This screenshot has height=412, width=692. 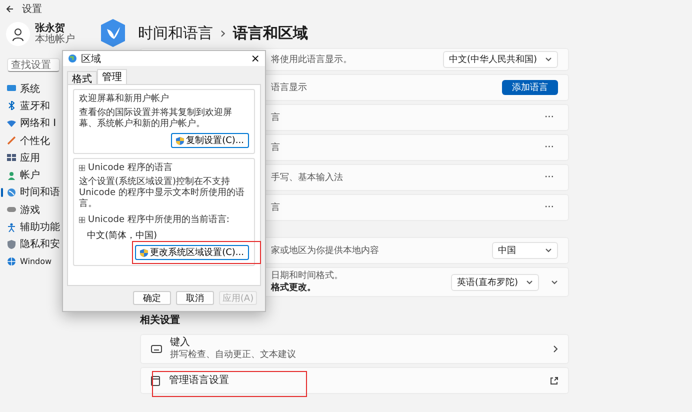 I want to click on card-description: 家或地区为你提供本地内容, so click(x=325, y=250).